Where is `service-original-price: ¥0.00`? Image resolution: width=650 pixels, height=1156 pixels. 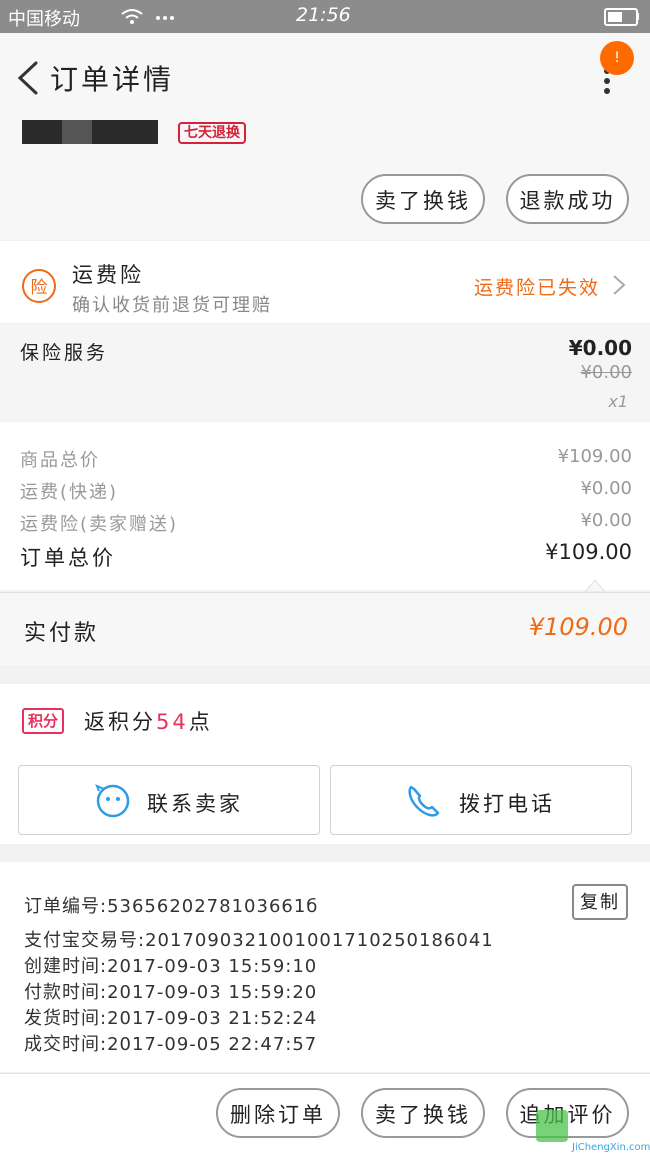
service-original-price: ¥0.00 is located at coordinates (606, 372).